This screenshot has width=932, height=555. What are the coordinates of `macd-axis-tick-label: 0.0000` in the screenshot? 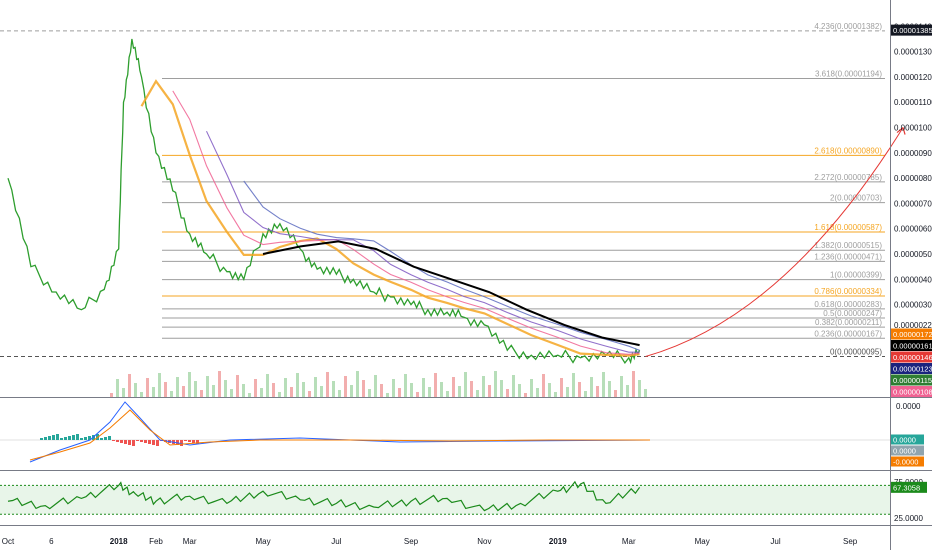 It's located at (908, 406).